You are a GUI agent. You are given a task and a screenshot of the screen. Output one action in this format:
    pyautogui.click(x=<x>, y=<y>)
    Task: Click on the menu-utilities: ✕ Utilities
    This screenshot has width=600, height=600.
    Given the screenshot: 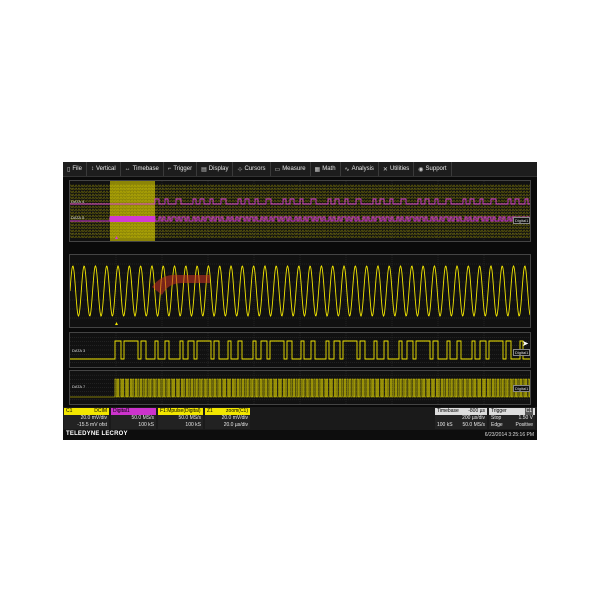 What is the action you would take?
    pyautogui.click(x=397, y=169)
    